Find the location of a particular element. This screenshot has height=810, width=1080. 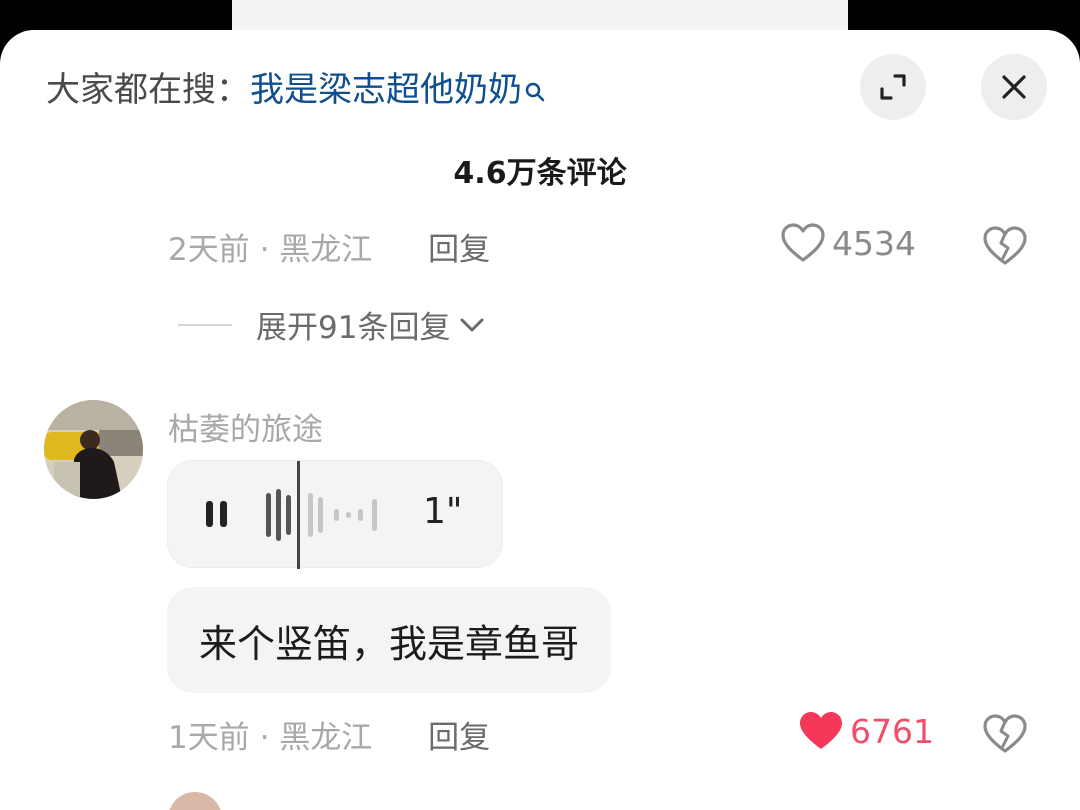

comment-time: 1天前 is located at coordinates (209, 738).